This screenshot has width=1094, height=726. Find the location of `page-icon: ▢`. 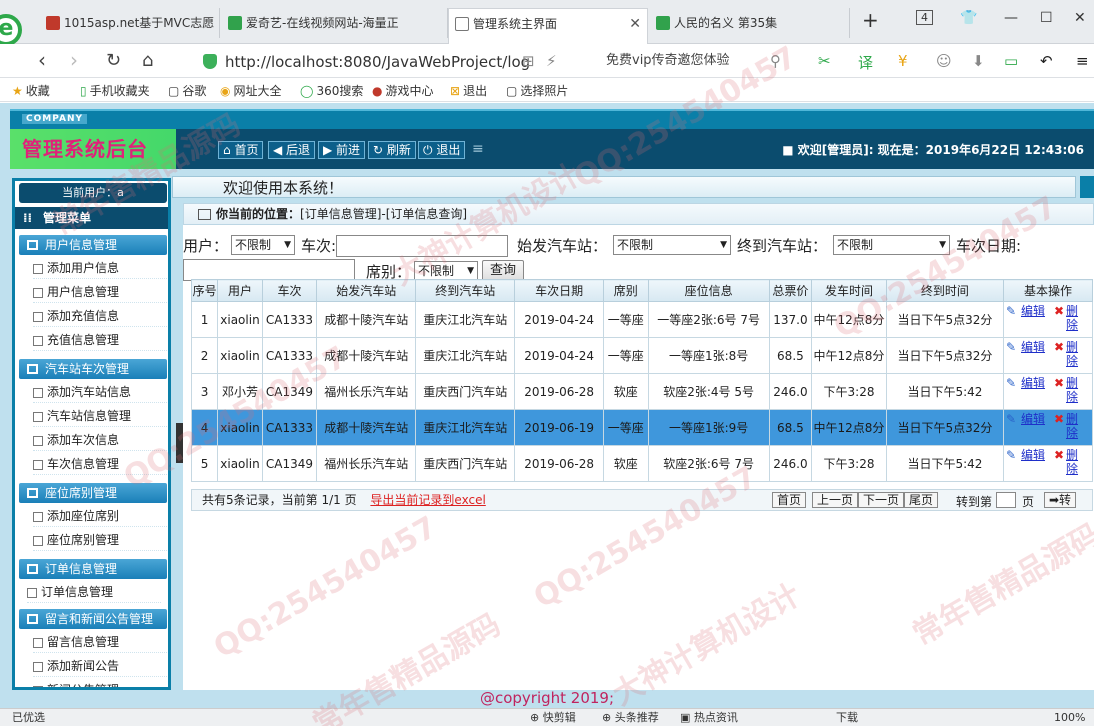

page-icon: ▢ is located at coordinates (512, 91).